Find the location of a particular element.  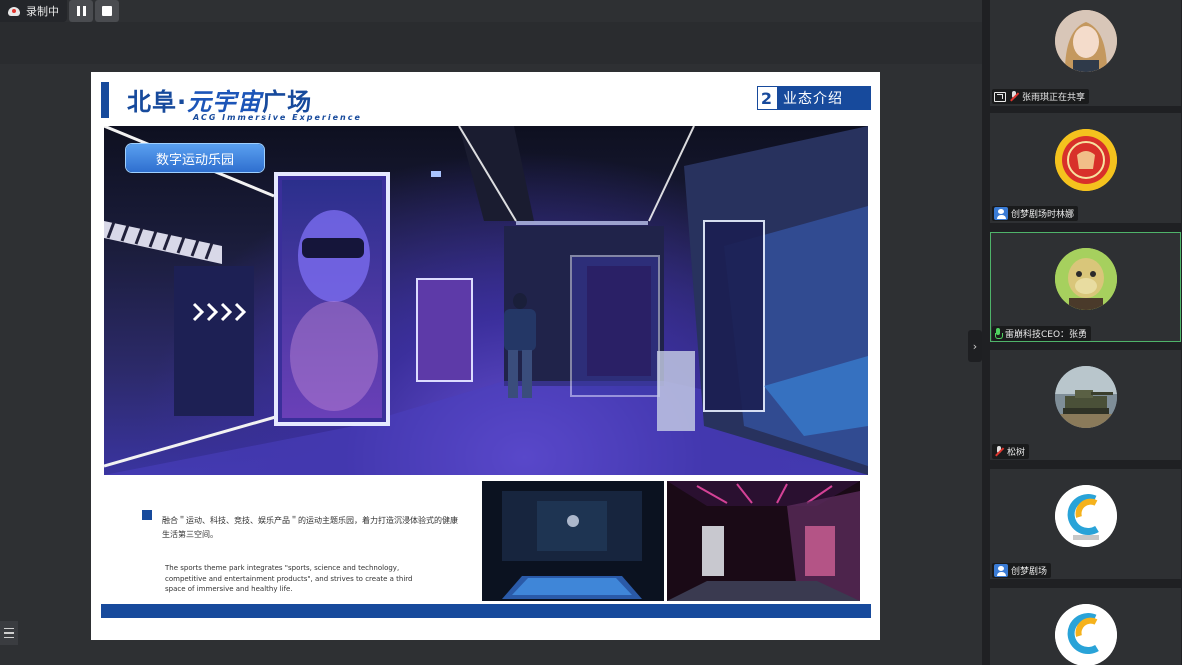

participant-tile: 松树 is located at coordinates (1085, 405).